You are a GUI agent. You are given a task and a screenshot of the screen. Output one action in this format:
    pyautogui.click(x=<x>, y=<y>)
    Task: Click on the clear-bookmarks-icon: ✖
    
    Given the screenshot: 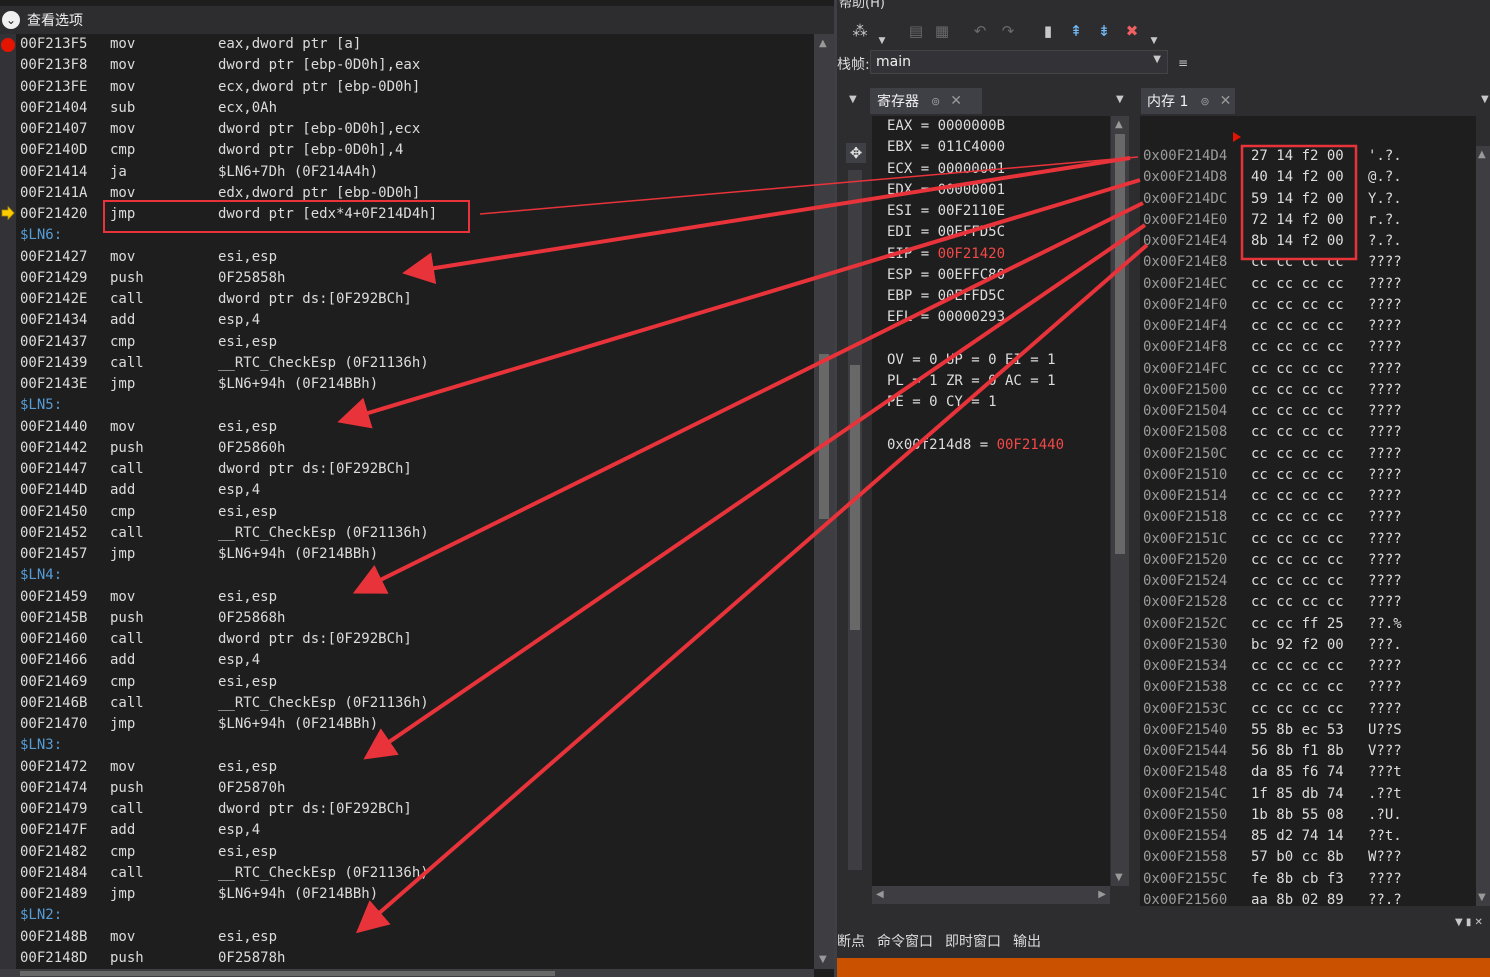 What is the action you would take?
    pyautogui.click(x=1132, y=31)
    